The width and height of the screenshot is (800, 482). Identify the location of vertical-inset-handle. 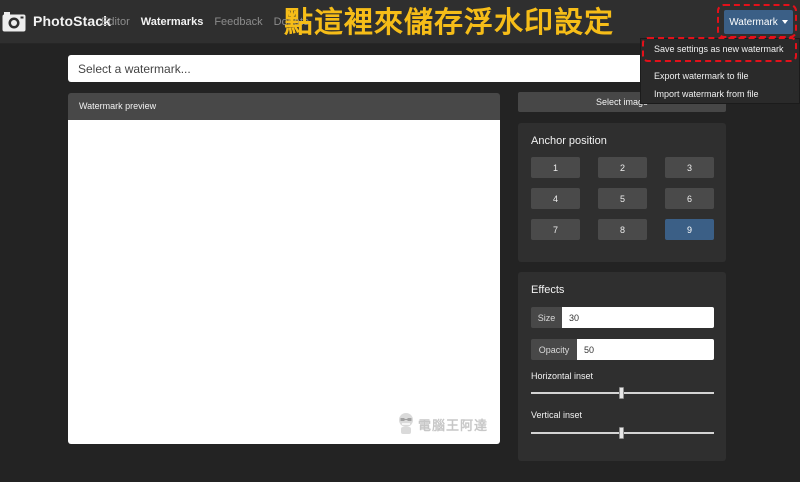
(621, 433).